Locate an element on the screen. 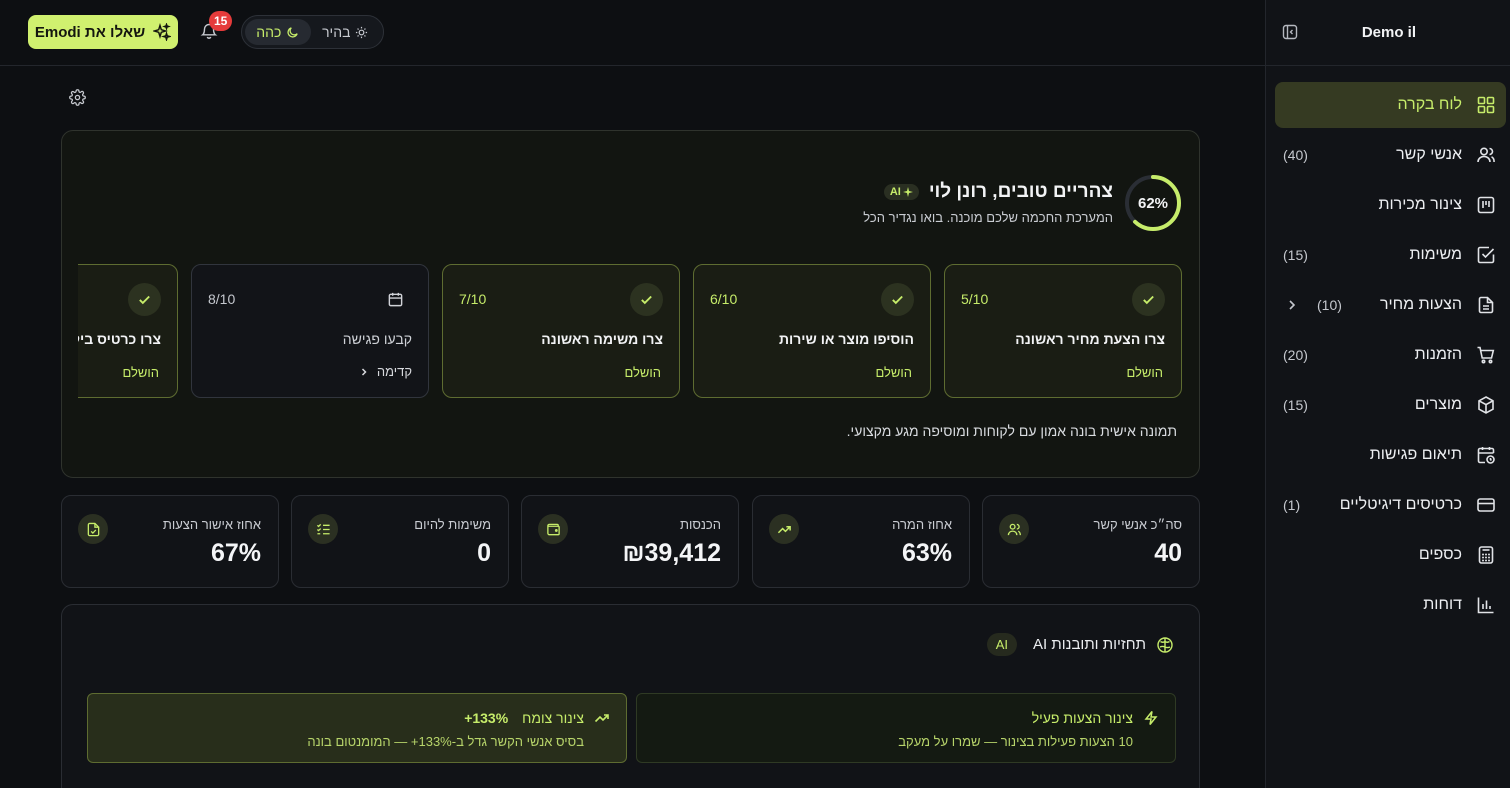  theme-light-option: בהיר is located at coordinates (345, 32).